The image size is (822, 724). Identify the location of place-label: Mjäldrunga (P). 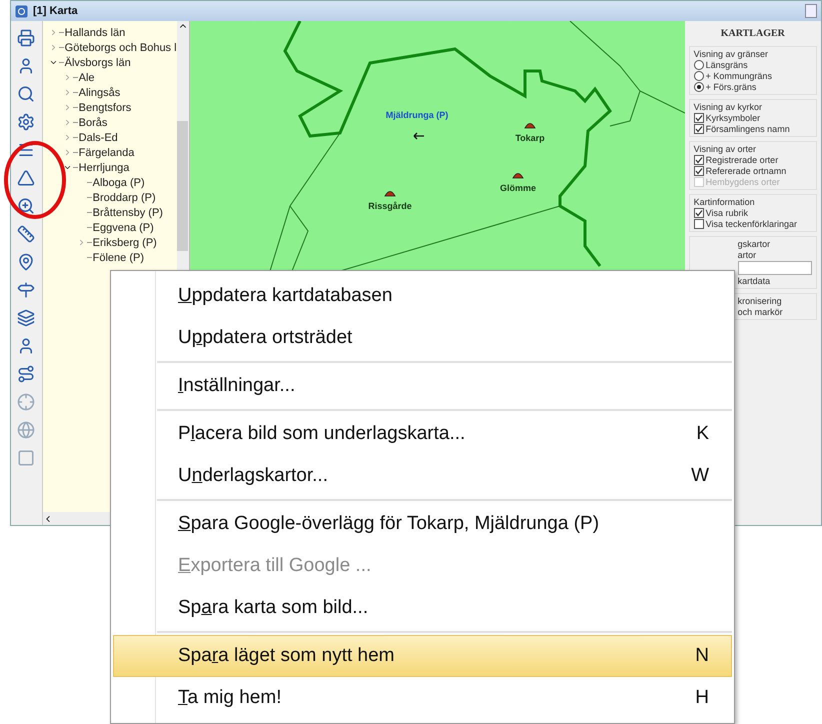
(416, 115).